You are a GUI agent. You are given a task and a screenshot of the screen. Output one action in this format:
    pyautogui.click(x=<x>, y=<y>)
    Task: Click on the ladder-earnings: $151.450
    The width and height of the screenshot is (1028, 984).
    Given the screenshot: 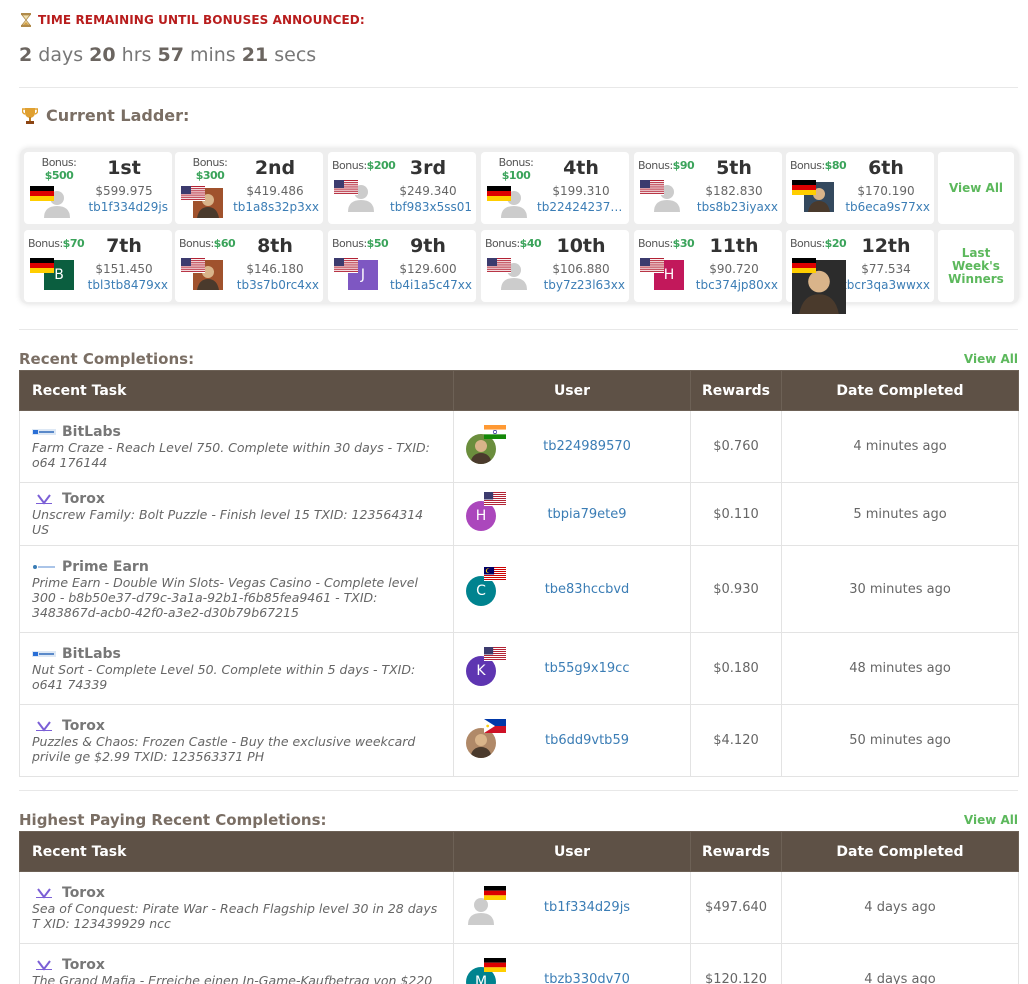 What is the action you would take?
    pyautogui.click(x=124, y=269)
    